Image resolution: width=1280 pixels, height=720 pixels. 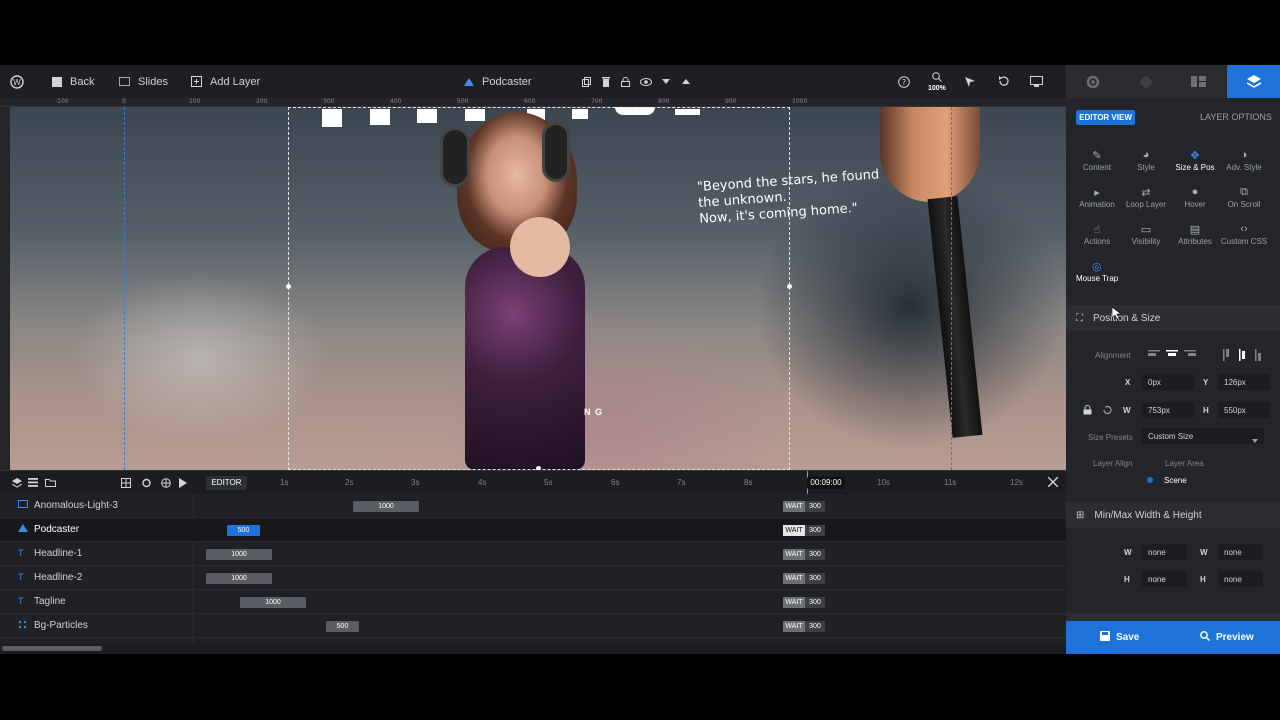 What do you see at coordinates (1259, 356) in the screenshot?
I see `align-bottom-icon` at bounding box center [1259, 356].